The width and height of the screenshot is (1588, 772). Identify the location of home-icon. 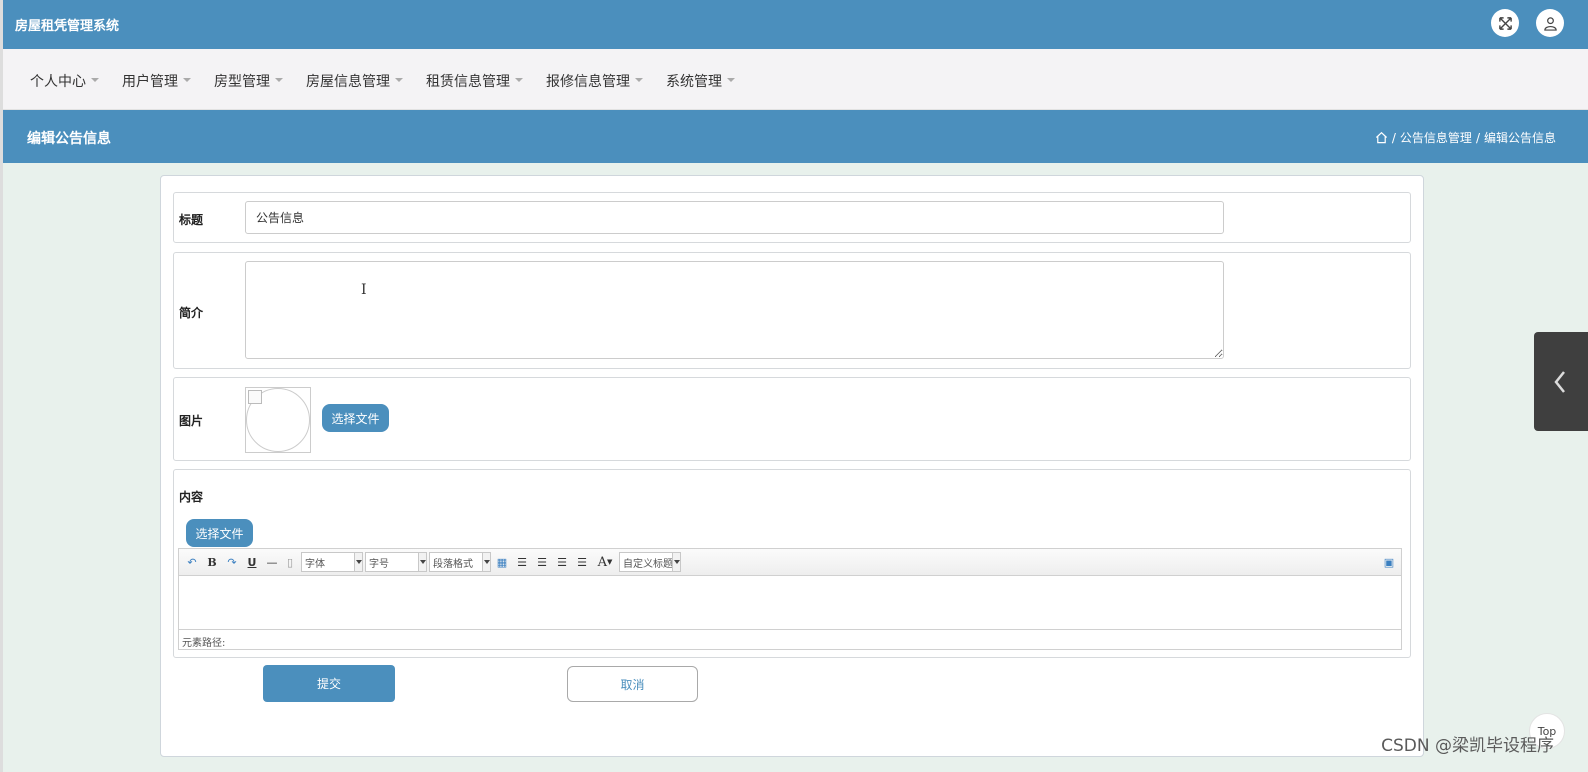
(1381, 137).